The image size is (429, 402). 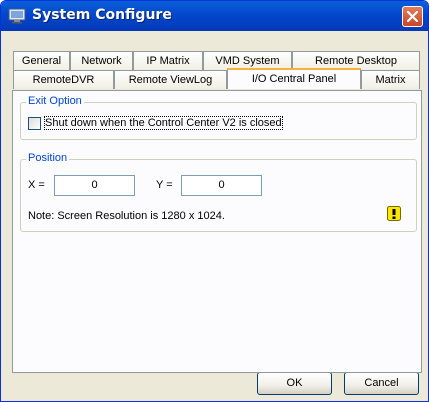 What do you see at coordinates (48, 158) in the screenshot?
I see `position-title: Position` at bounding box center [48, 158].